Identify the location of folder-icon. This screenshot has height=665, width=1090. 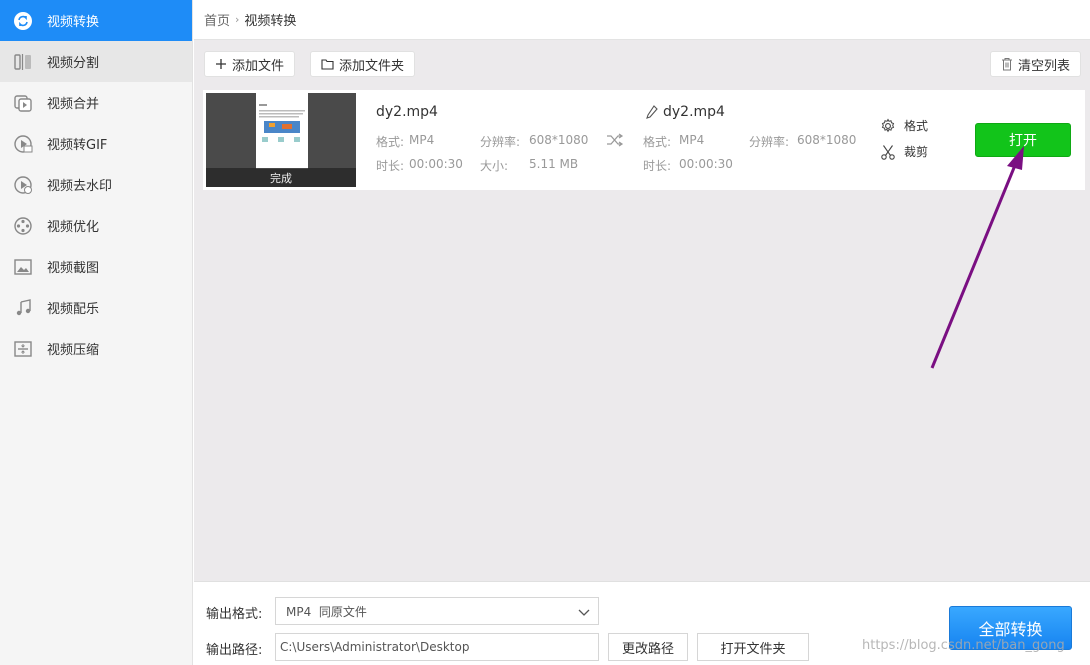
(327, 64).